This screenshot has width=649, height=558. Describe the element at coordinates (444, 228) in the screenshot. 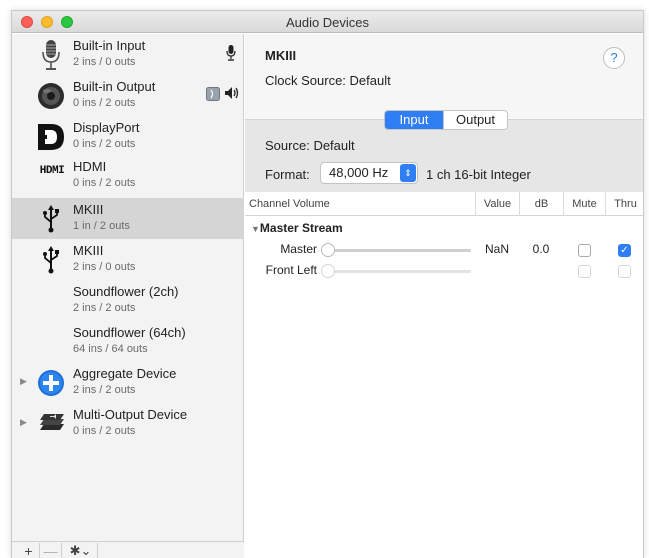

I see `master-stream-group-row: ▼Master Stream` at that location.